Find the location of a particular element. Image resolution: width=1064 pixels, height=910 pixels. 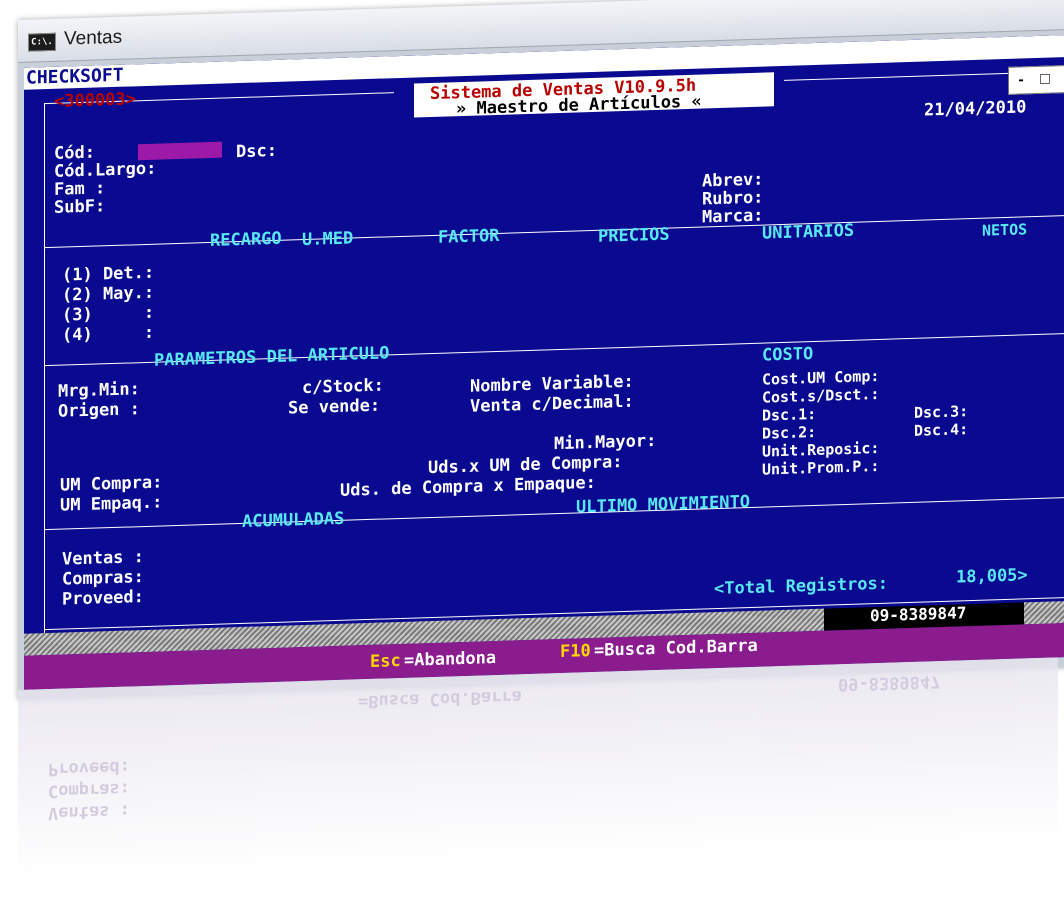

netos-header: NETOS is located at coordinates (1005, 230).